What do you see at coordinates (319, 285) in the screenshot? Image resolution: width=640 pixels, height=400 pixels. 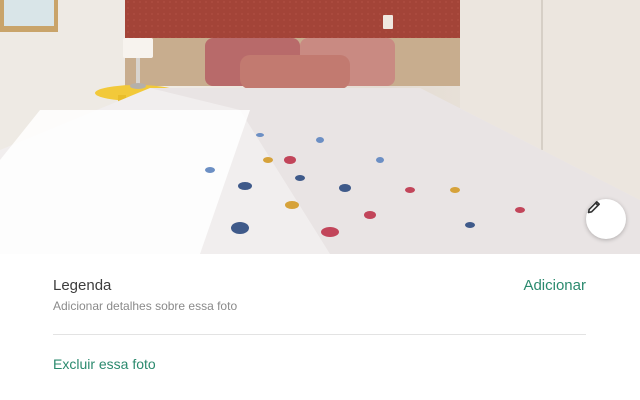 I see `caption-row: Legenda Adicionar` at bounding box center [319, 285].